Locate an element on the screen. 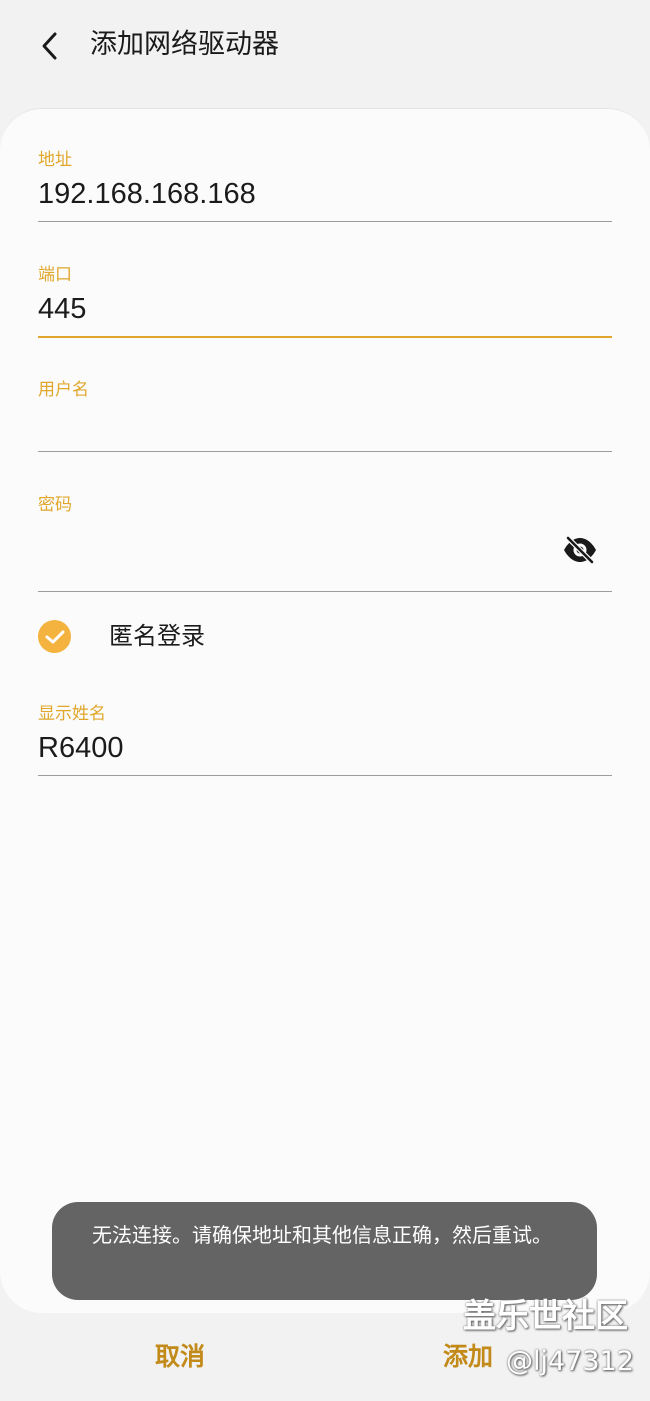 This screenshot has width=650, height=1401. display-name-field: 显示姓名 R6400 is located at coordinates (325, 739).